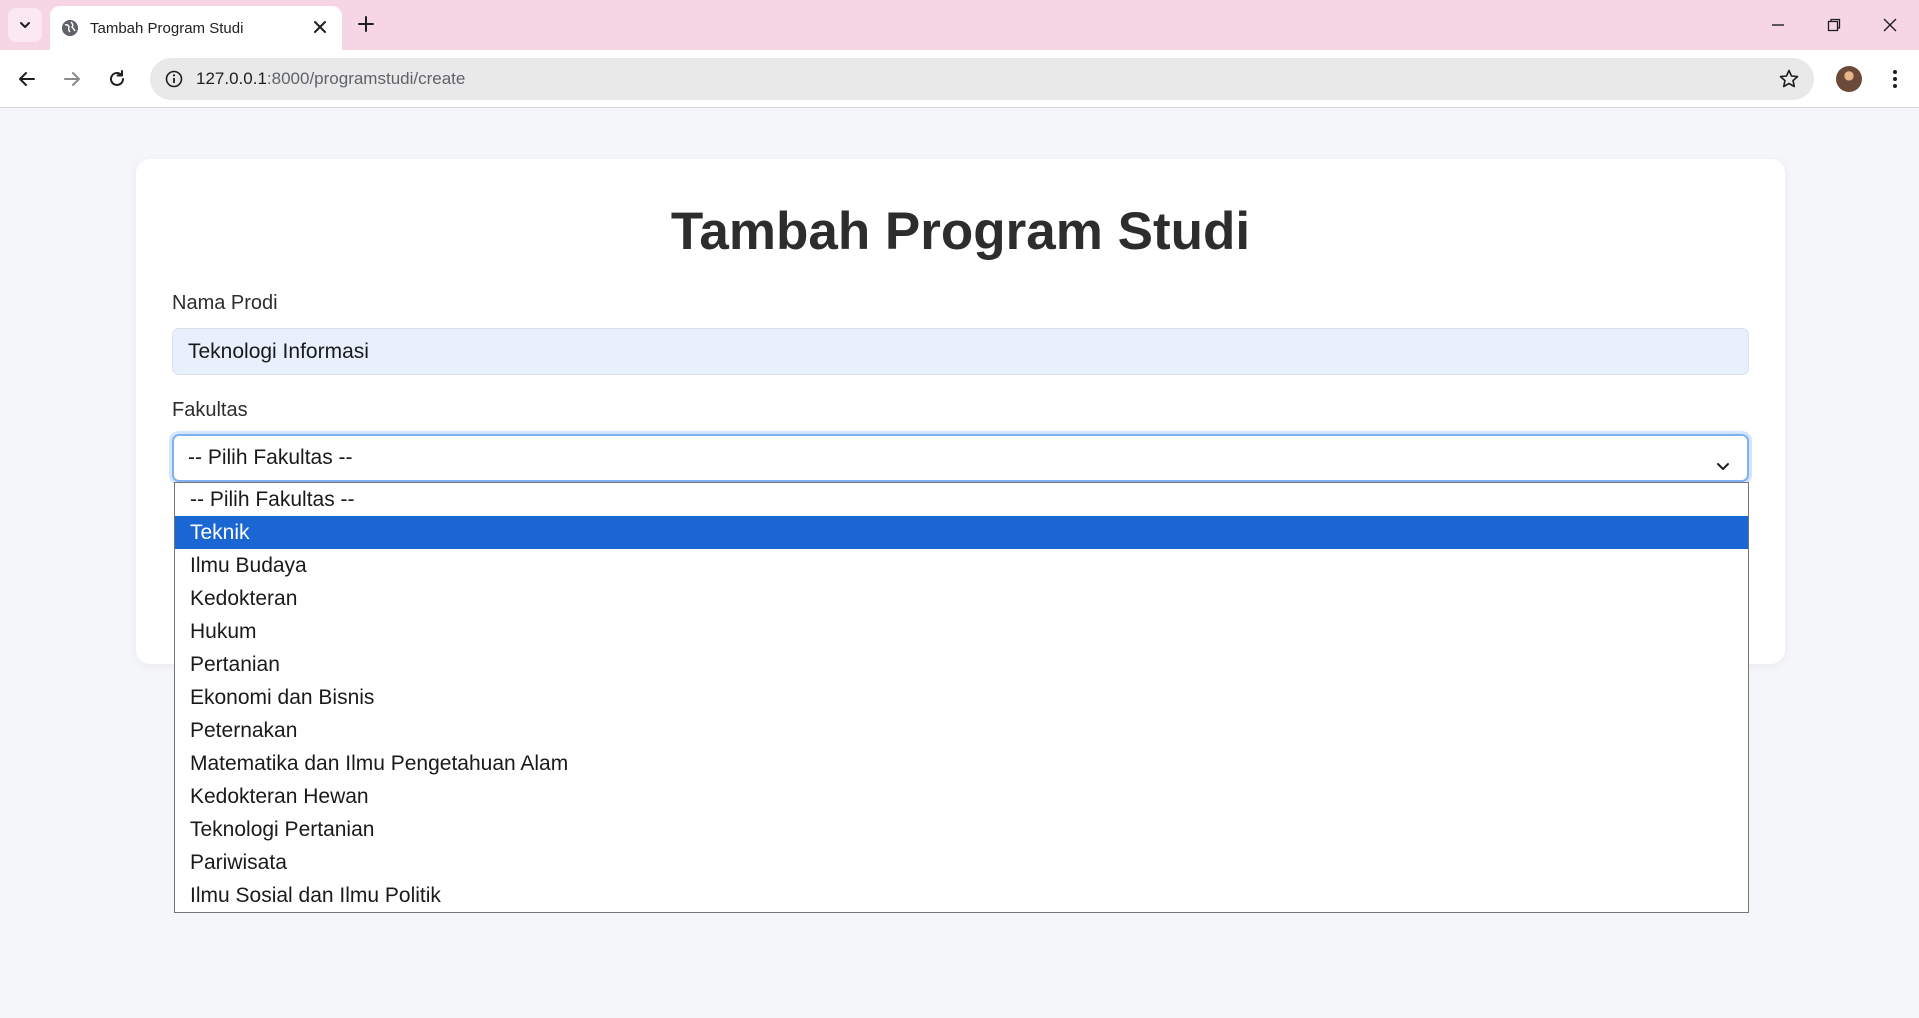 This screenshot has width=1919, height=1018. I want to click on info-icon, so click(174, 79).